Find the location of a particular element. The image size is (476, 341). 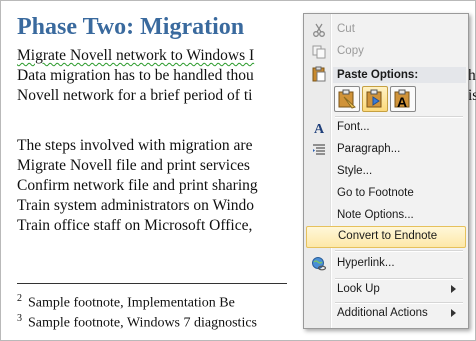

footnote-3: 3 Sample footnote, Windows 7 diagnostics is located at coordinates (137, 322).